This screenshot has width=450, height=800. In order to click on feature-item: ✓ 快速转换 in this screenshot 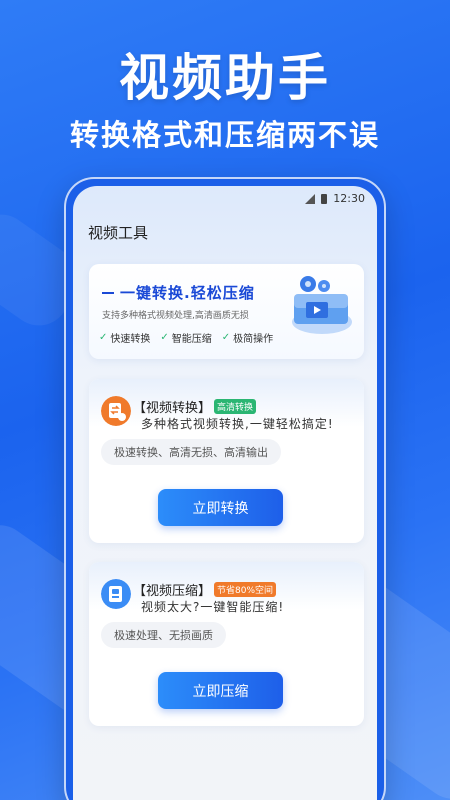, I will do `click(124, 337)`.